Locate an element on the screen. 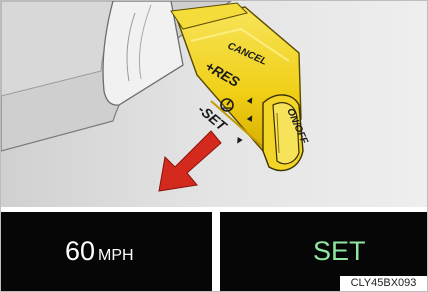 This screenshot has width=428, height=292. figure-code: CLY45BX093 is located at coordinates (383, 283).